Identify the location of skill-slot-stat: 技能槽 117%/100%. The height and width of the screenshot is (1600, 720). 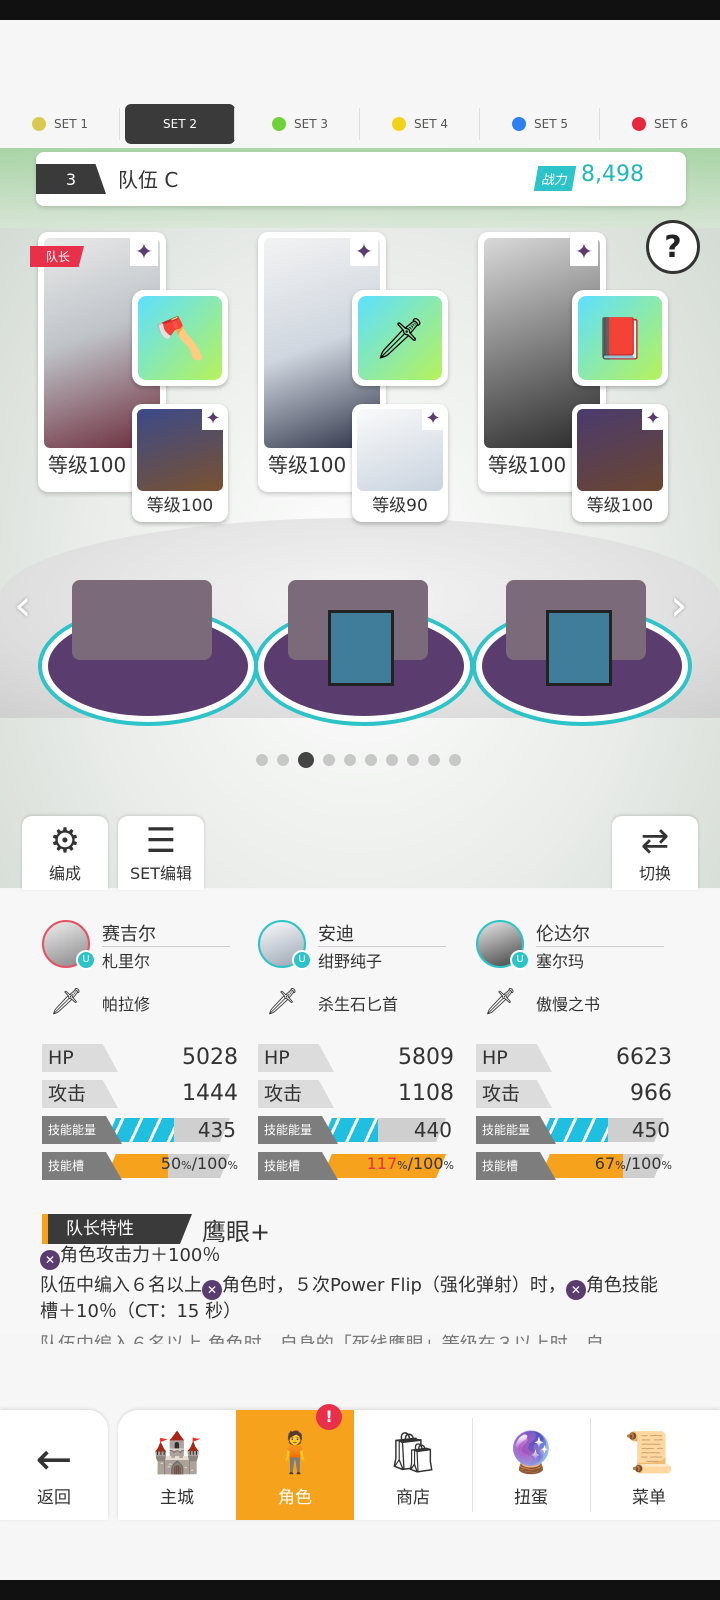
(356, 1166).